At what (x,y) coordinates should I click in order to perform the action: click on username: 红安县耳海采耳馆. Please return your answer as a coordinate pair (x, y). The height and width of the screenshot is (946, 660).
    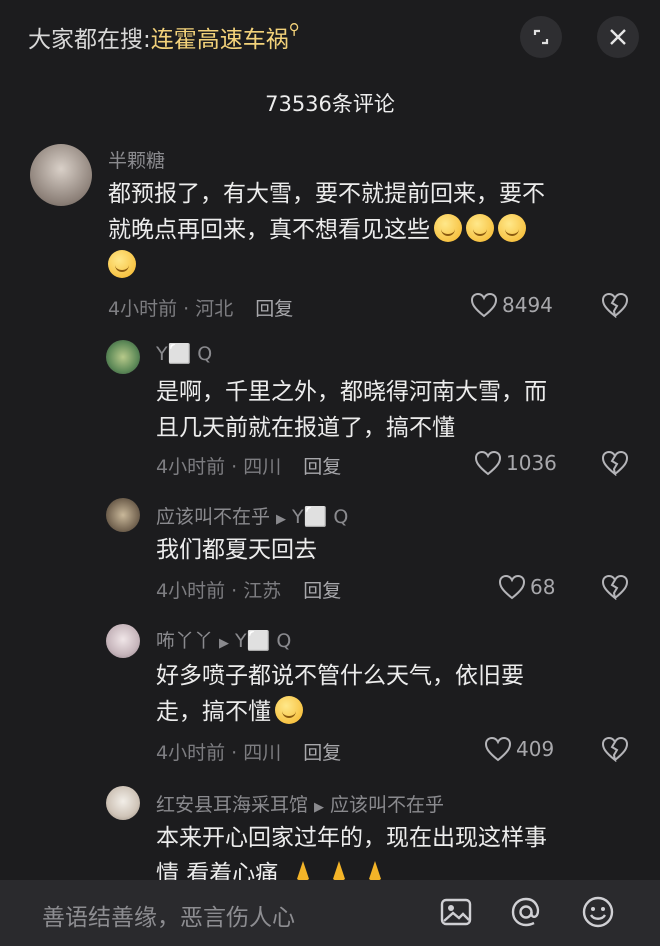
    Looking at the image, I should click on (232, 805).